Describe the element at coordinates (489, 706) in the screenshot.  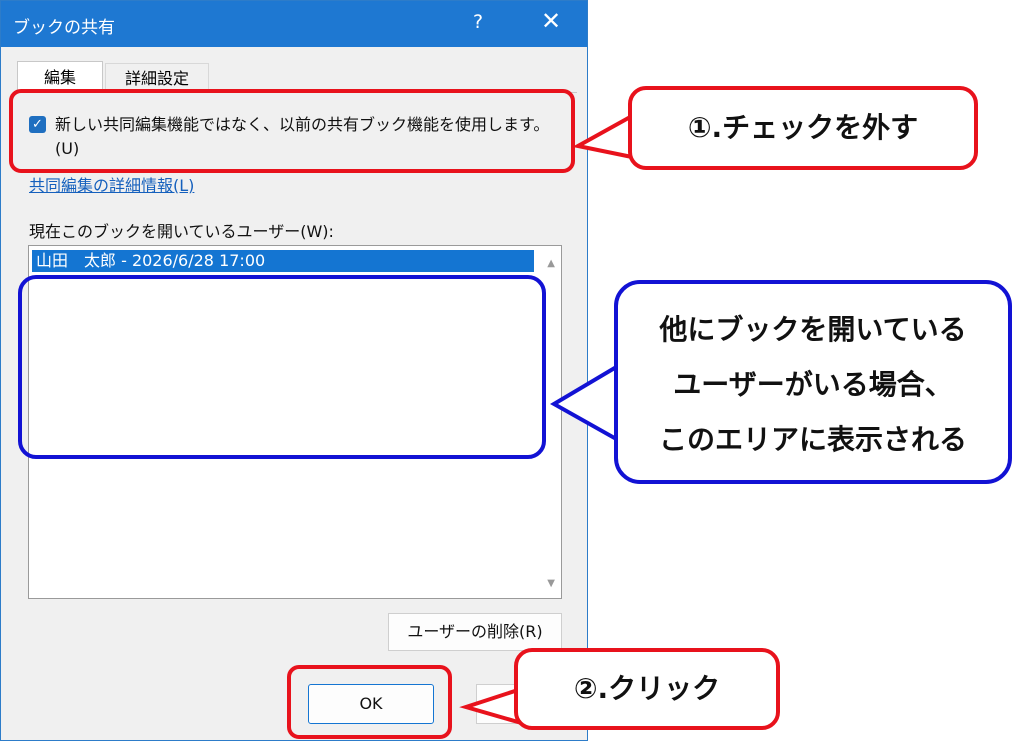
I see `callout-pointer-click` at that location.